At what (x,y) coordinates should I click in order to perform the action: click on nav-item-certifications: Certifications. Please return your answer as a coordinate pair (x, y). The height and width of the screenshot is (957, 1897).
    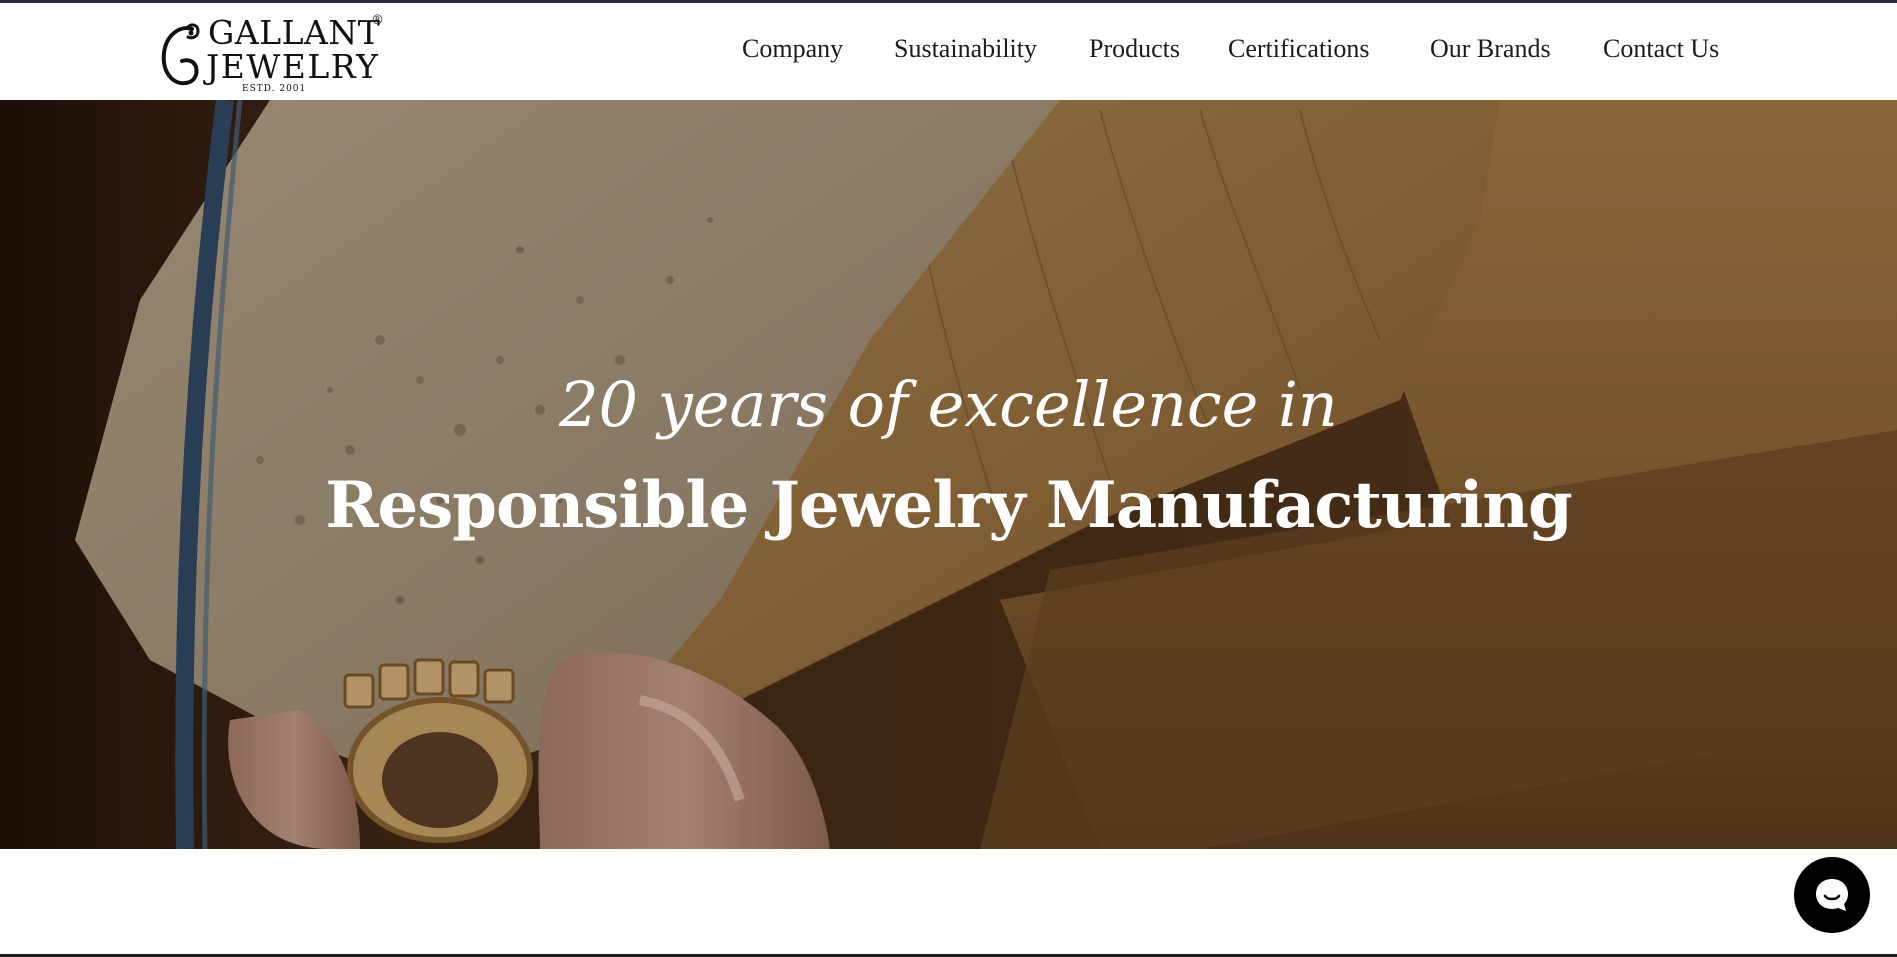
    Looking at the image, I should click on (1299, 49).